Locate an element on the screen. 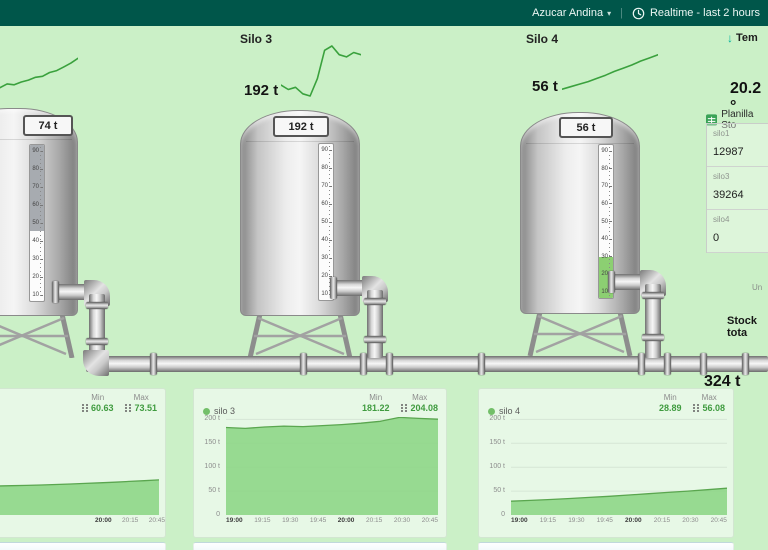 This screenshot has width=768, height=550. chart-panel-silo1: Min Max 60.63 73.51 20:00 20:15 20:45 is located at coordinates (83, 463).